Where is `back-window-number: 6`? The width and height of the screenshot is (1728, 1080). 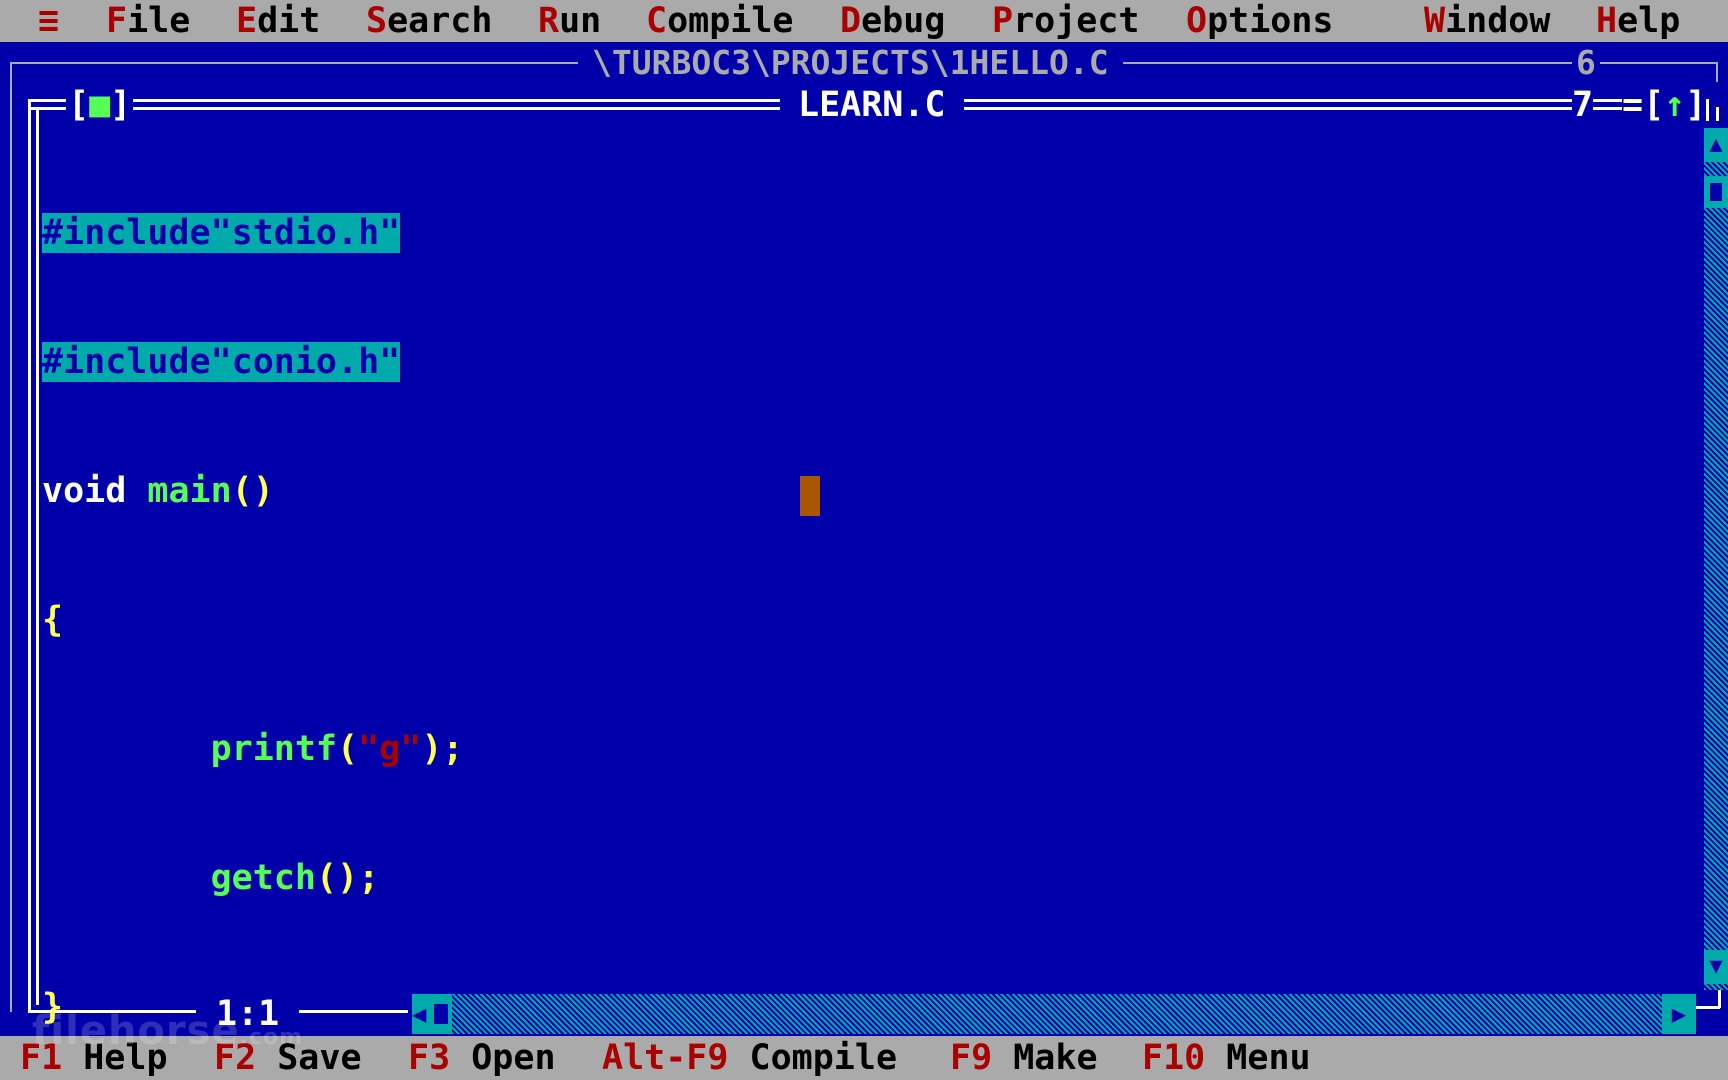
back-window-number: 6 is located at coordinates (1586, 63).